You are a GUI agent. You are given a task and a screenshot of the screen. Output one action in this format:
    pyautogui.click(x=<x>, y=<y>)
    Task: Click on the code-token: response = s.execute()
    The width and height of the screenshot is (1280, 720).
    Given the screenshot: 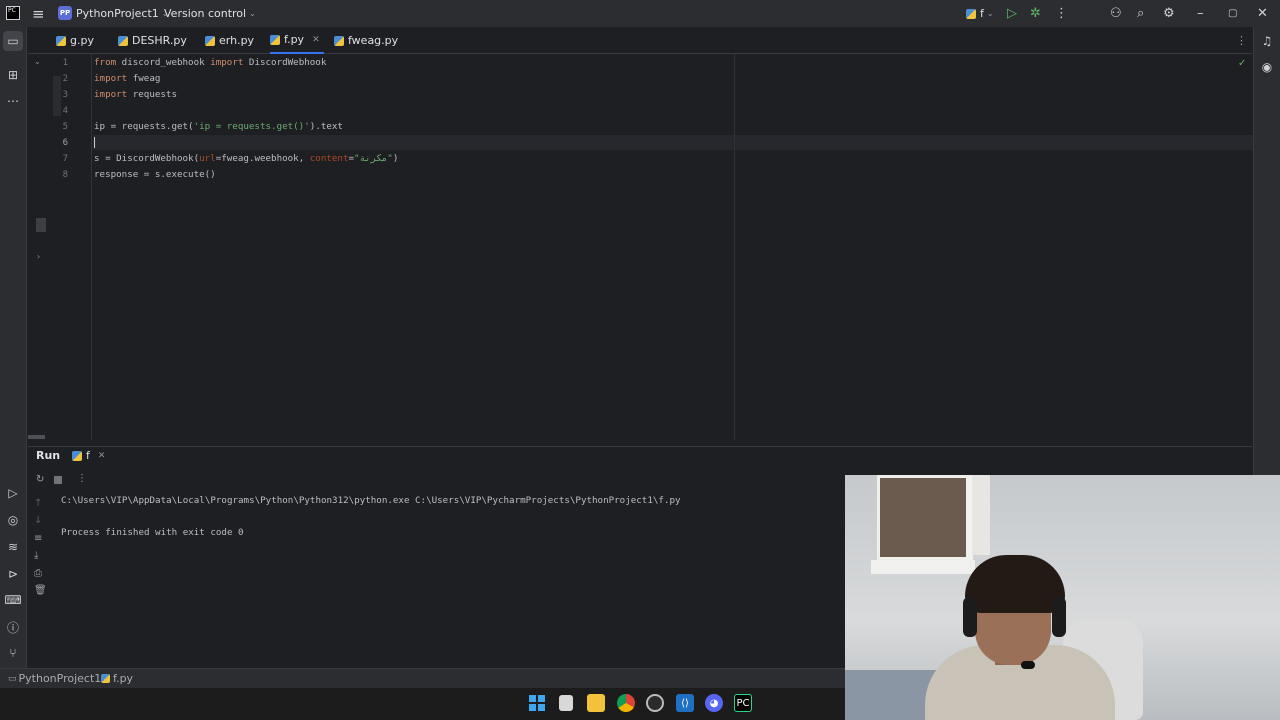 What is the action you would take?
    pyautogui.click(x=155, y=174)
    